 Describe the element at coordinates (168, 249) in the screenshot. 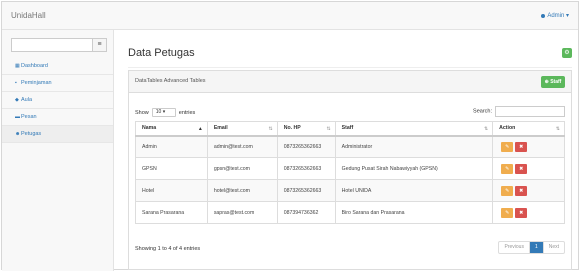

I see `table-info: Showing 1 to 4 of 4 entries` at that location.